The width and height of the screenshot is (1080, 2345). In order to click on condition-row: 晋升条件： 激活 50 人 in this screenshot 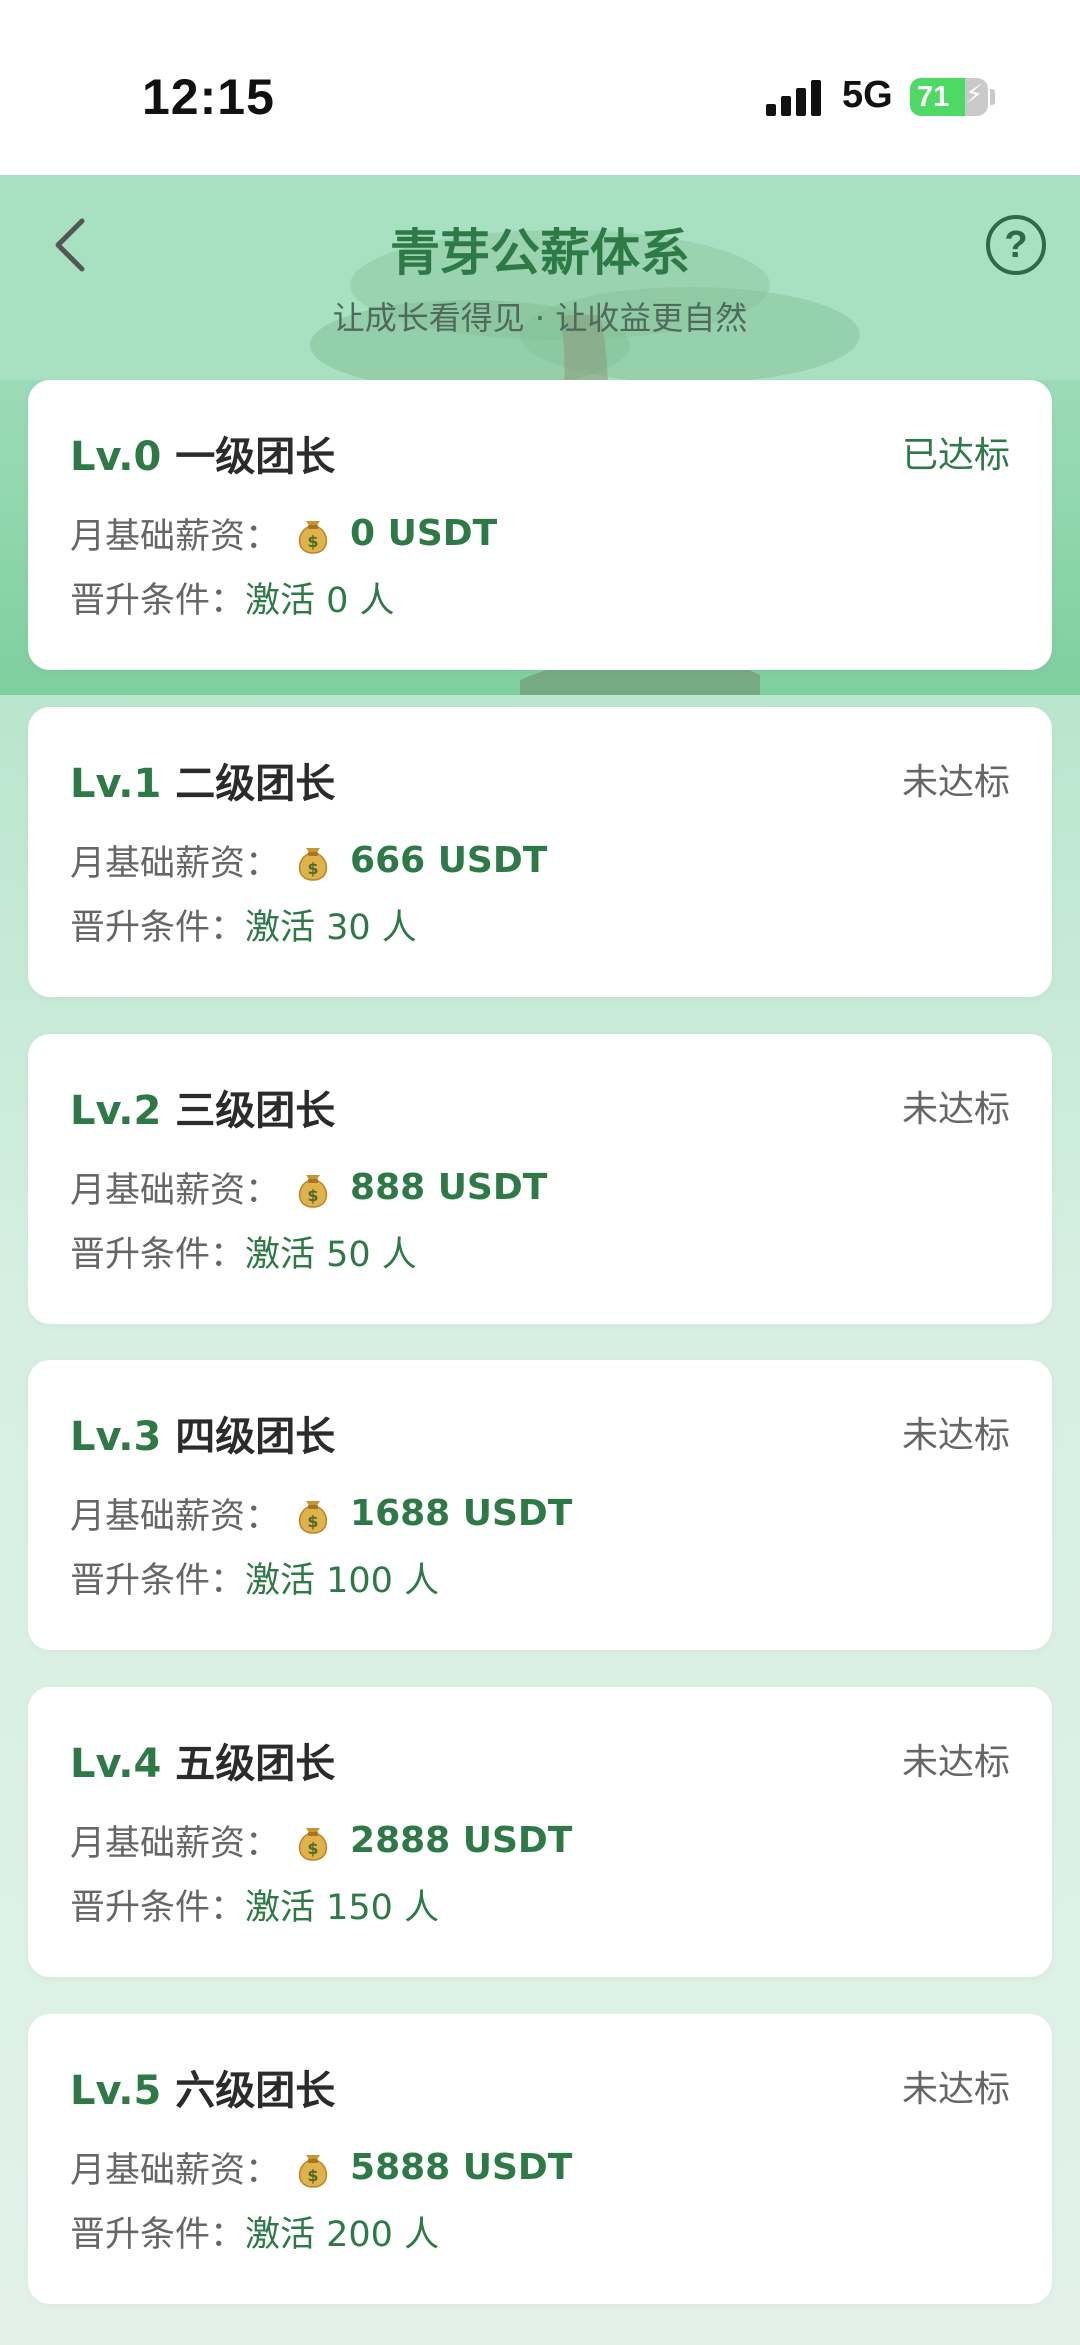, I will do `click(243, 1251)`.